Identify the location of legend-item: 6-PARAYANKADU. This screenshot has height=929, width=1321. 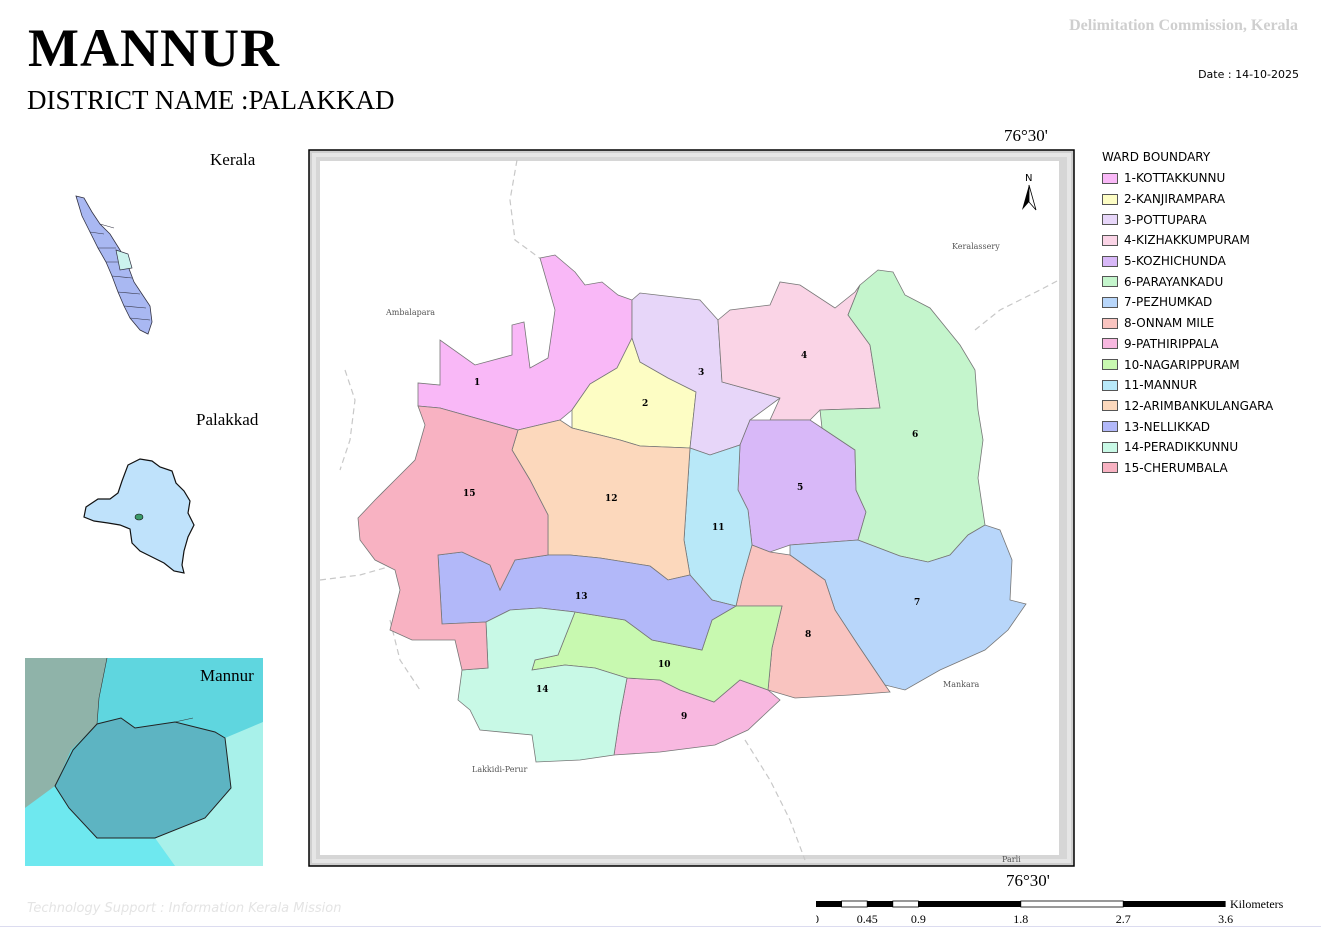
(1187, 281).